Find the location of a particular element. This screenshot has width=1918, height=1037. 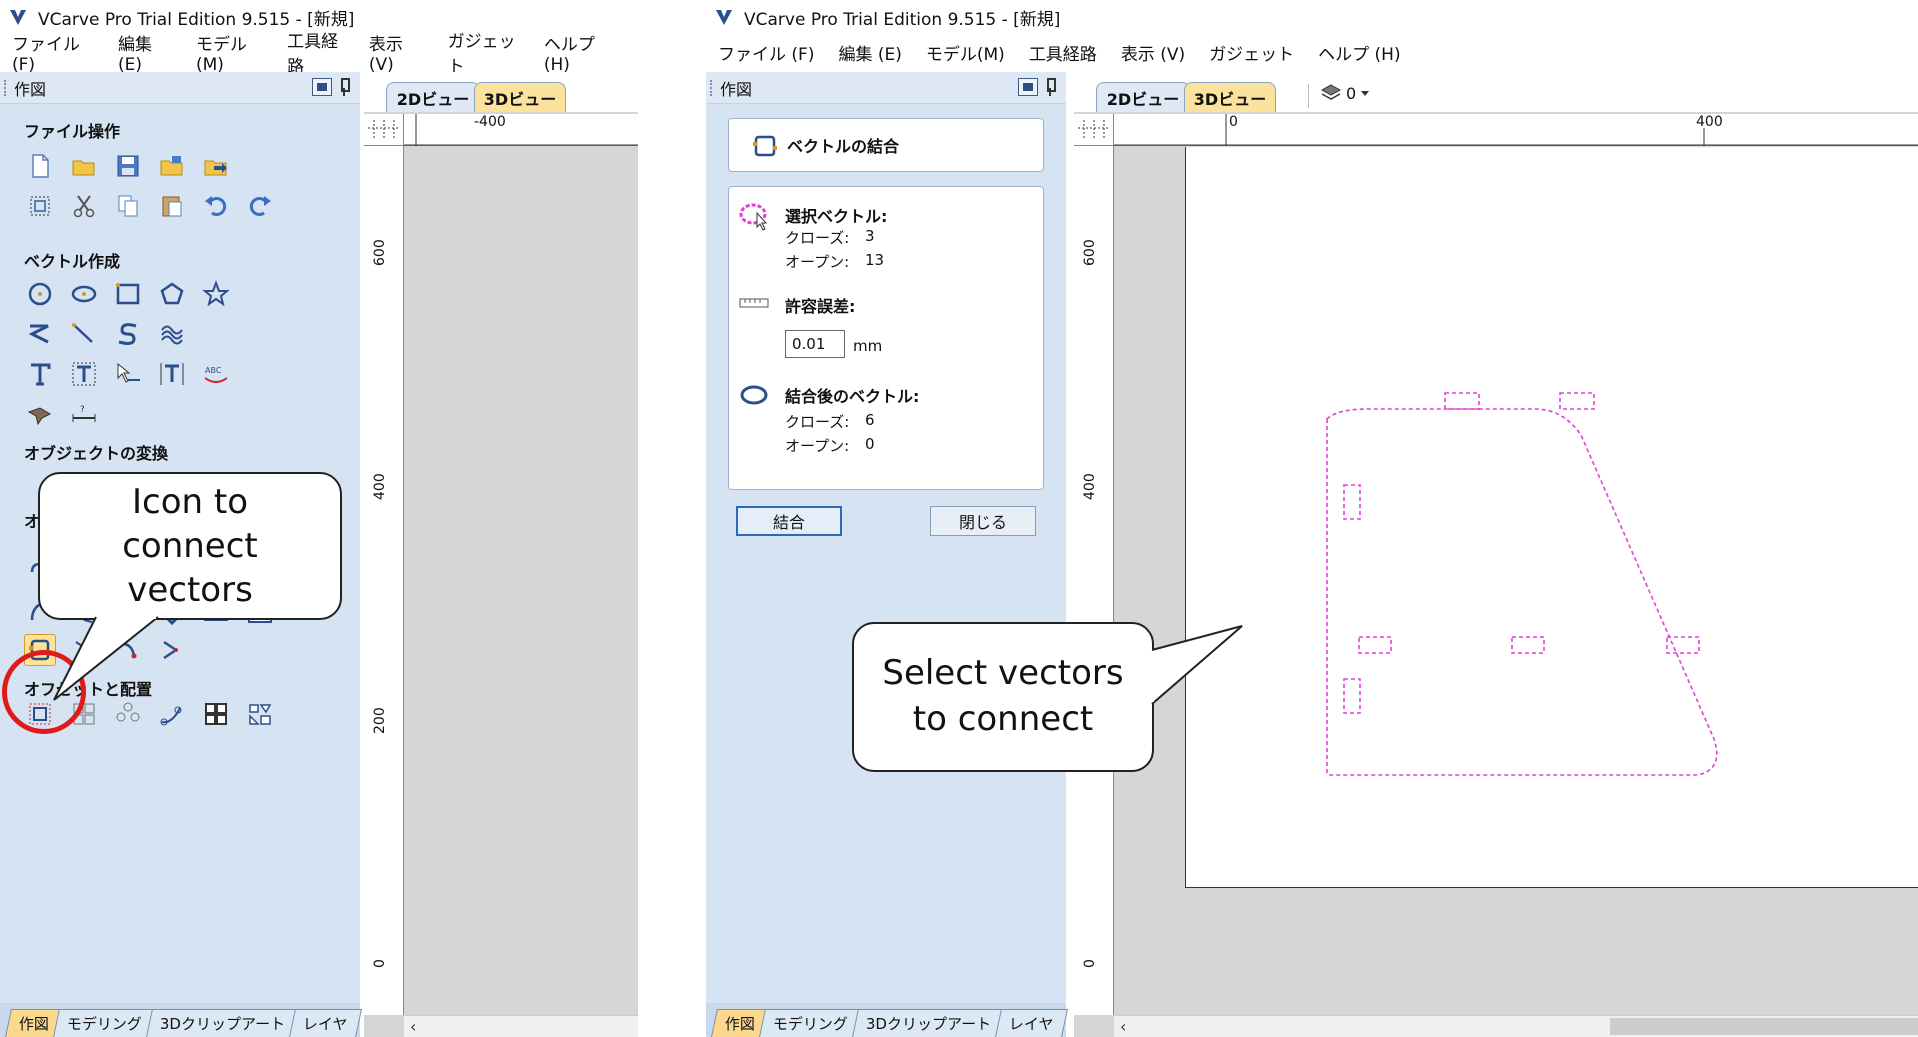

undo-icon is located at coordinates (216, 206).